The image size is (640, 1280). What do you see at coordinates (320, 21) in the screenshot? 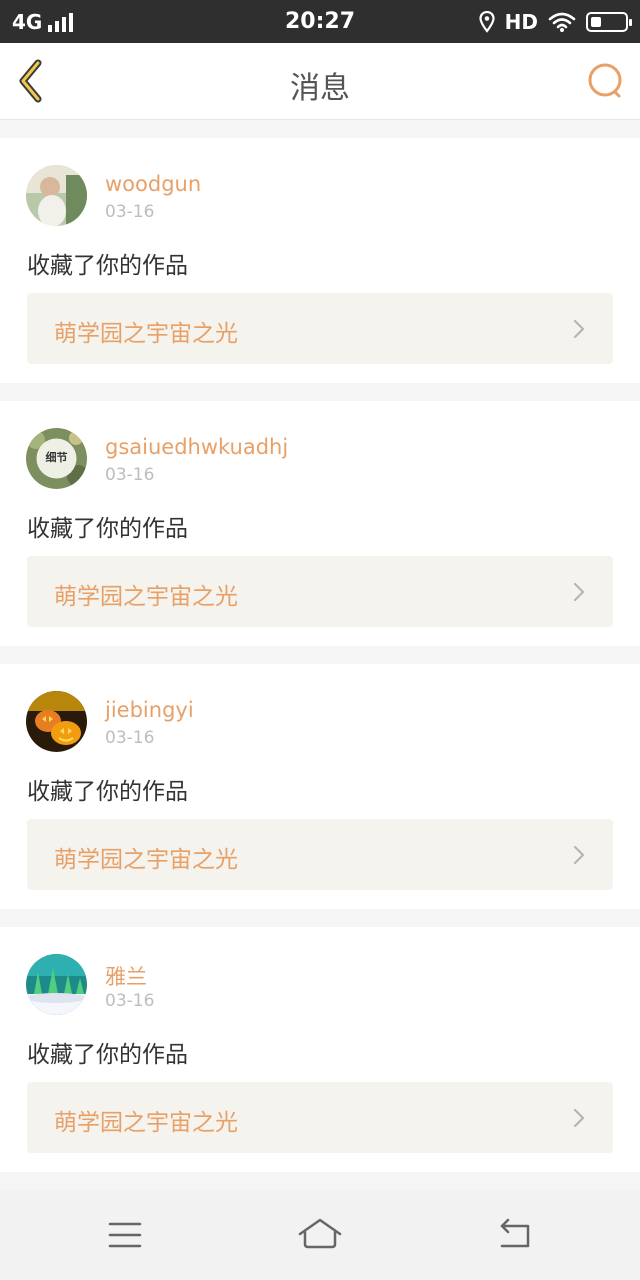
I see `status-bar: 4G 20:27 HD` at bounding box center [320, 21].